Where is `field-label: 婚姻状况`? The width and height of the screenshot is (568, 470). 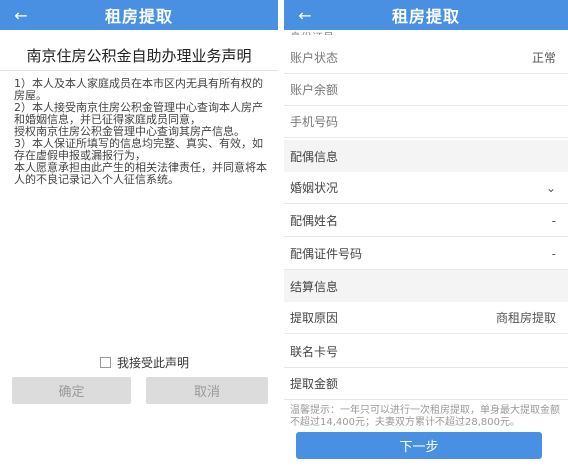
field-label: 婚姻状况 is located at coordinates (314, 188).